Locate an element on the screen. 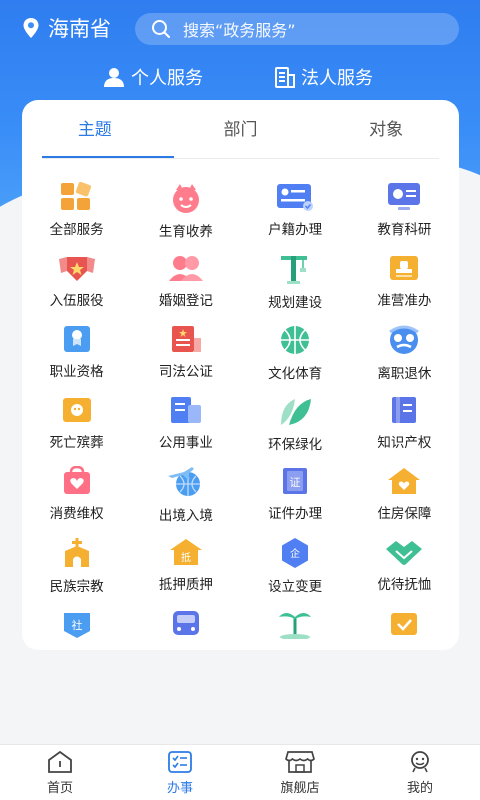 Image resolution: width=480 pixels, height=800 pixels. ball-icon is located at coordinates (295, 340).